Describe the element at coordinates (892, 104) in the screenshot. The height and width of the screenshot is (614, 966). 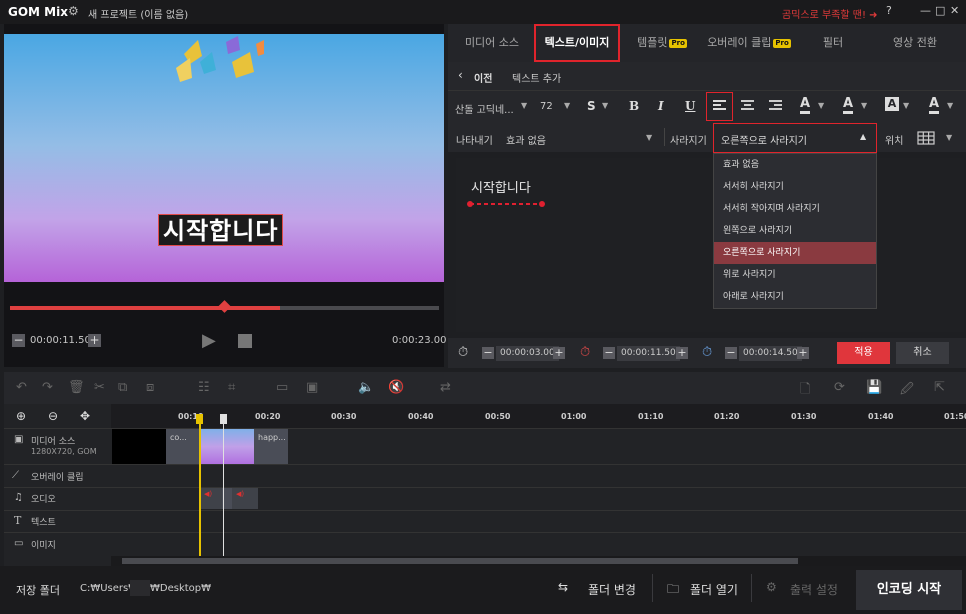
I see `background-color-button: A` at that location.